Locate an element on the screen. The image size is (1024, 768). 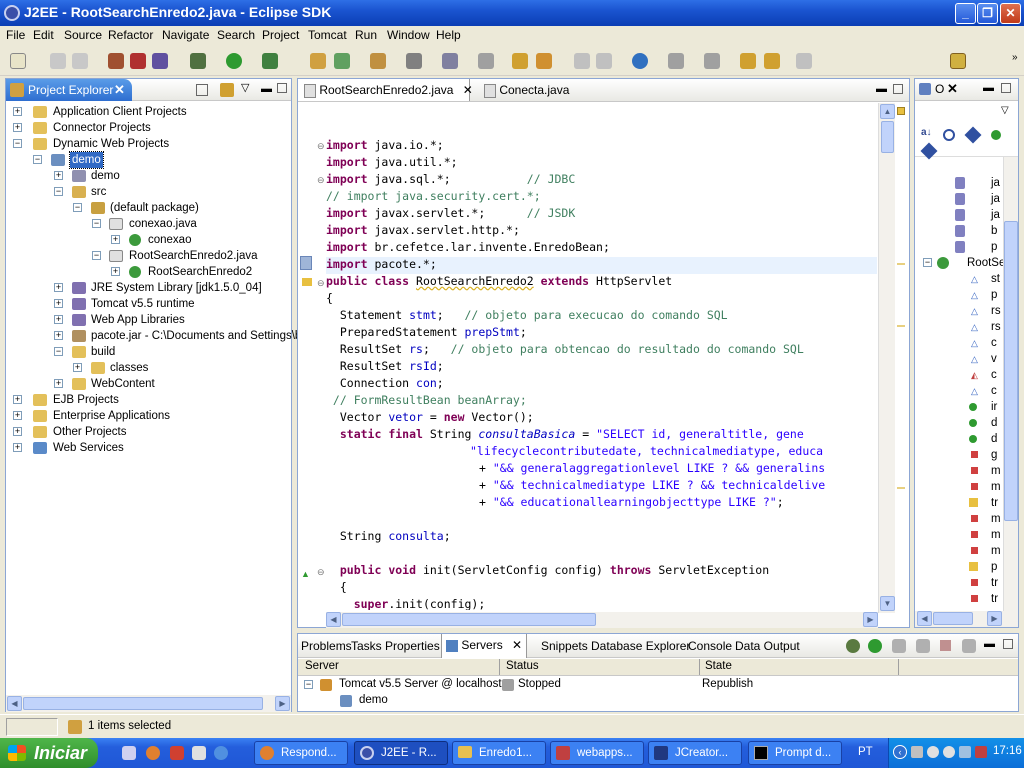
opera-icon is located at coordinates (177, 753).